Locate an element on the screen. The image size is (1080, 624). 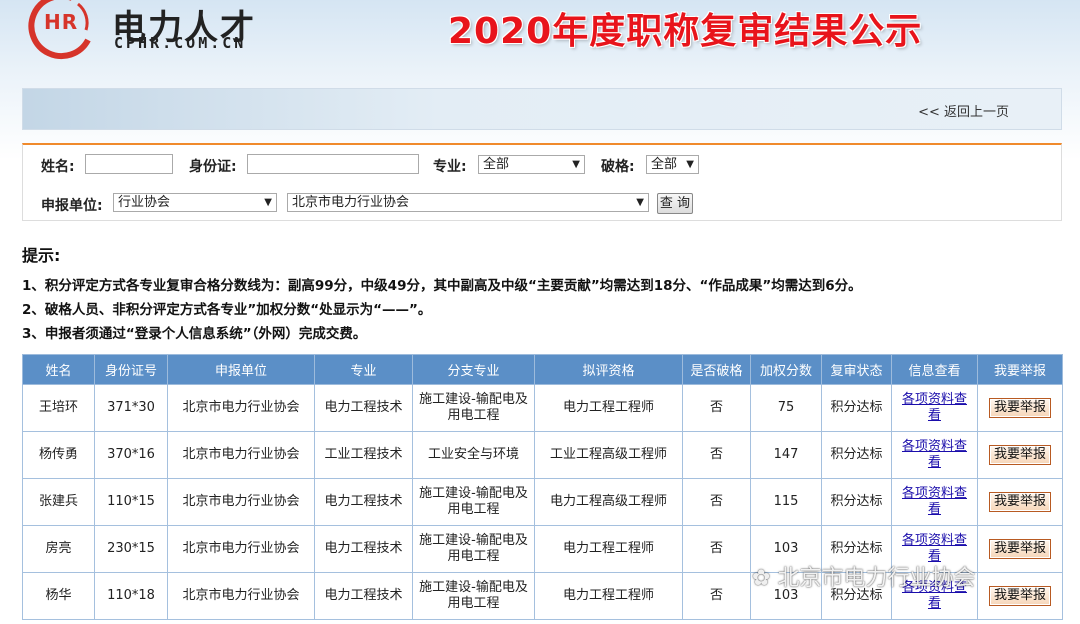
table-cell: 371*30 is located at coordinates (131, 408).